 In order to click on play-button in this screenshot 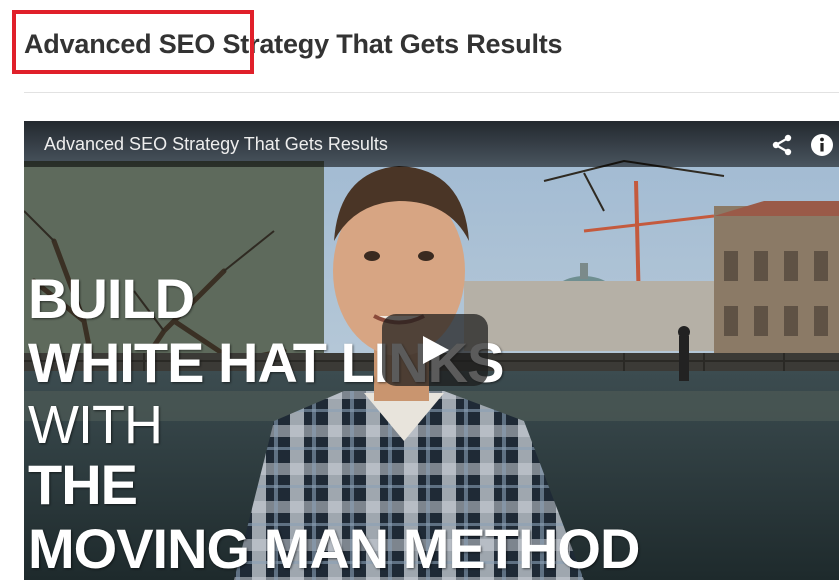, I will do `click(435, 350)`.